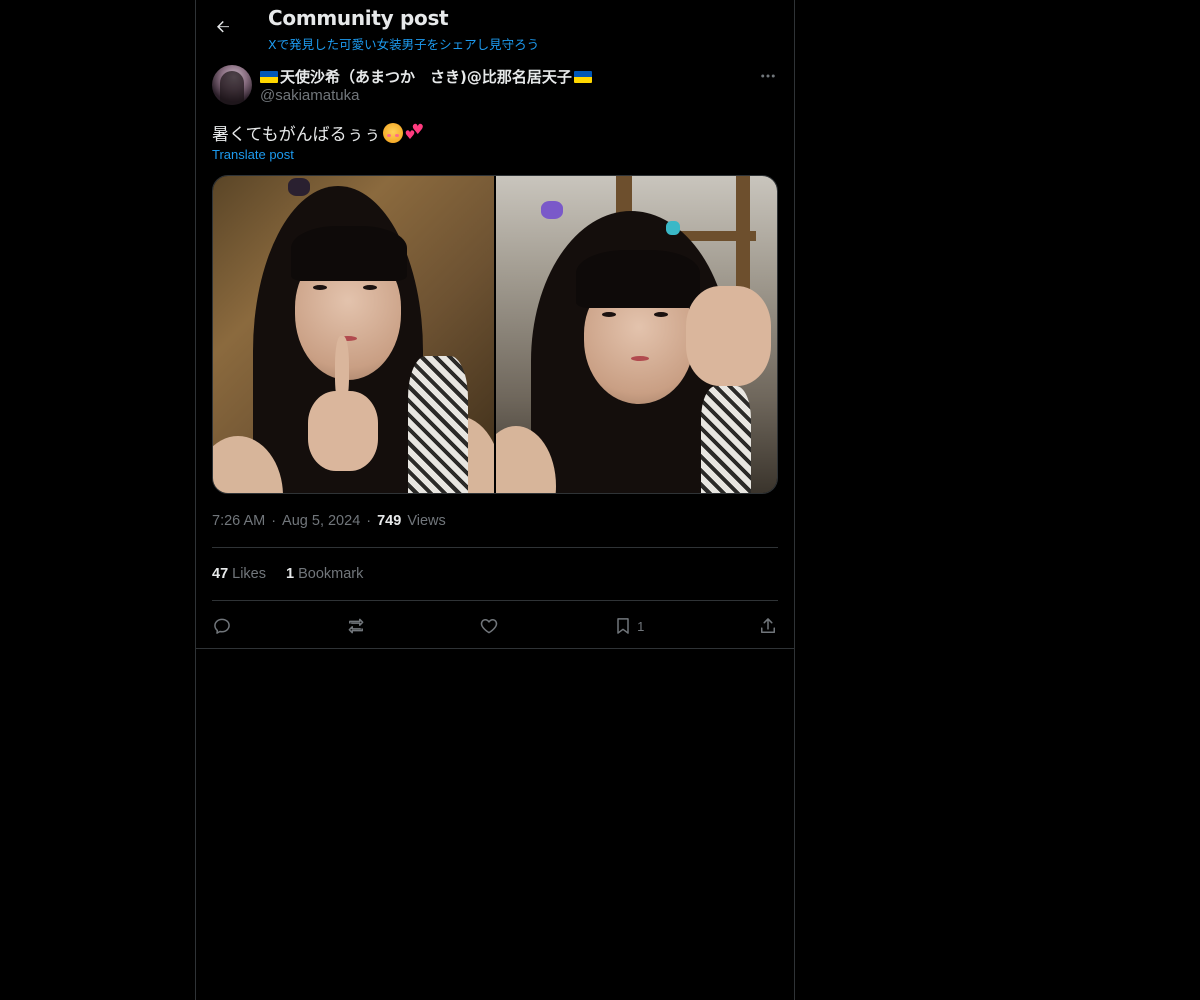  I want to click on heart-icon, so click(489, 626).